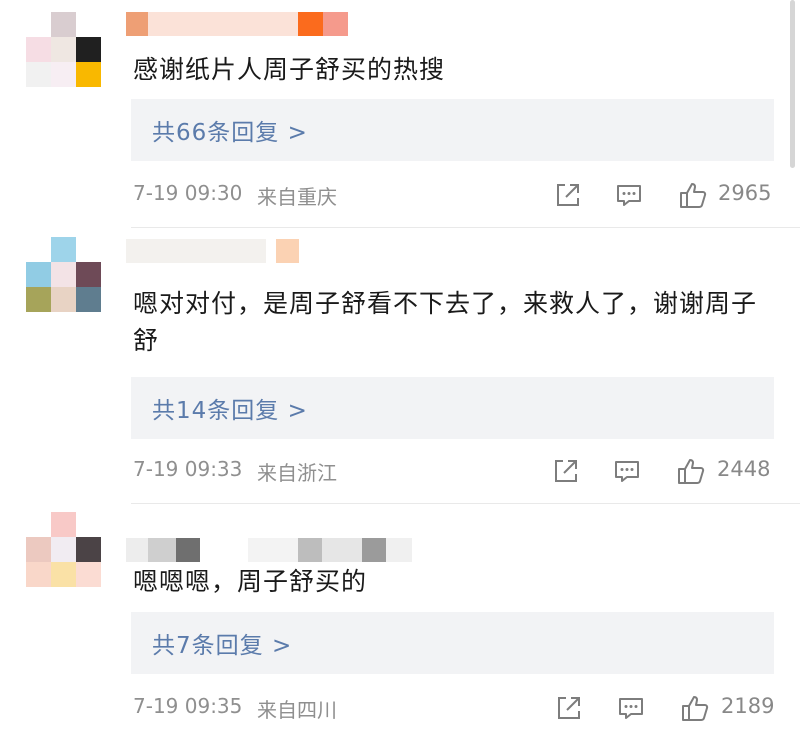 This screenshot has height=736, width=800. Describe the element at coordinates (289, 69) in the screenshot. I see `comment-text: 感谢纸片人周子舒买的热搜` at that location.